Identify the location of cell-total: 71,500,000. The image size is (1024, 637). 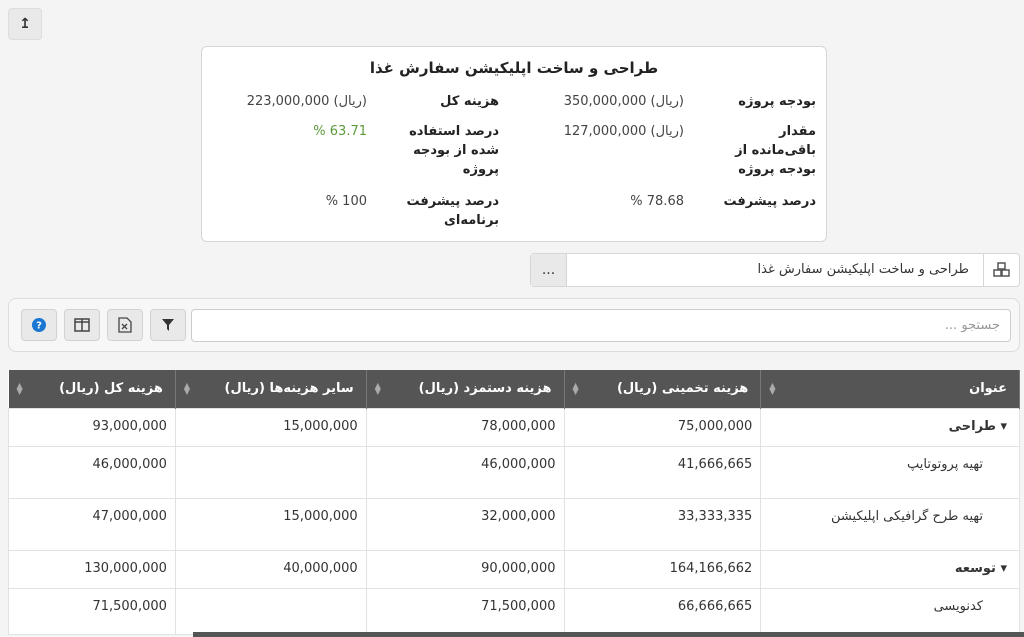
(92, 611).